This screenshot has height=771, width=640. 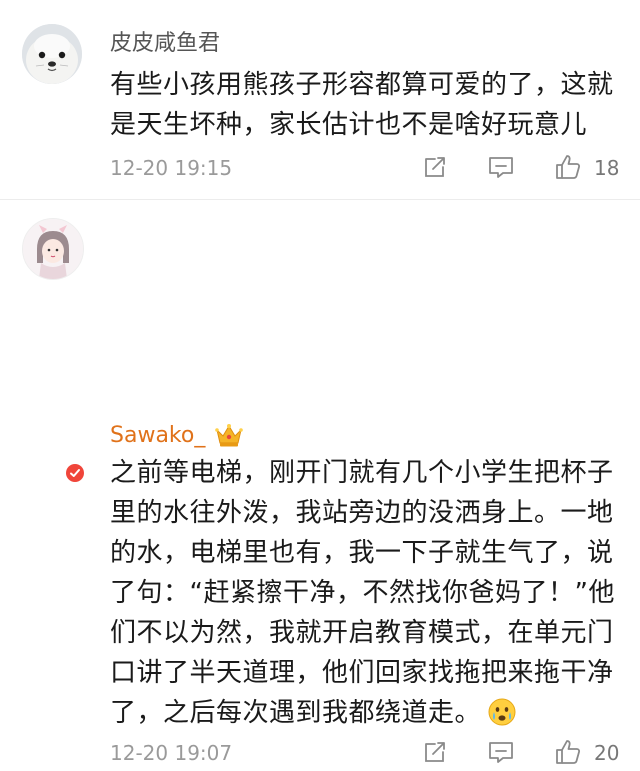 What do you see at coordinates (75, 473) in the screenshot?
I see `vip-badge` at bounding box center [75, 473].